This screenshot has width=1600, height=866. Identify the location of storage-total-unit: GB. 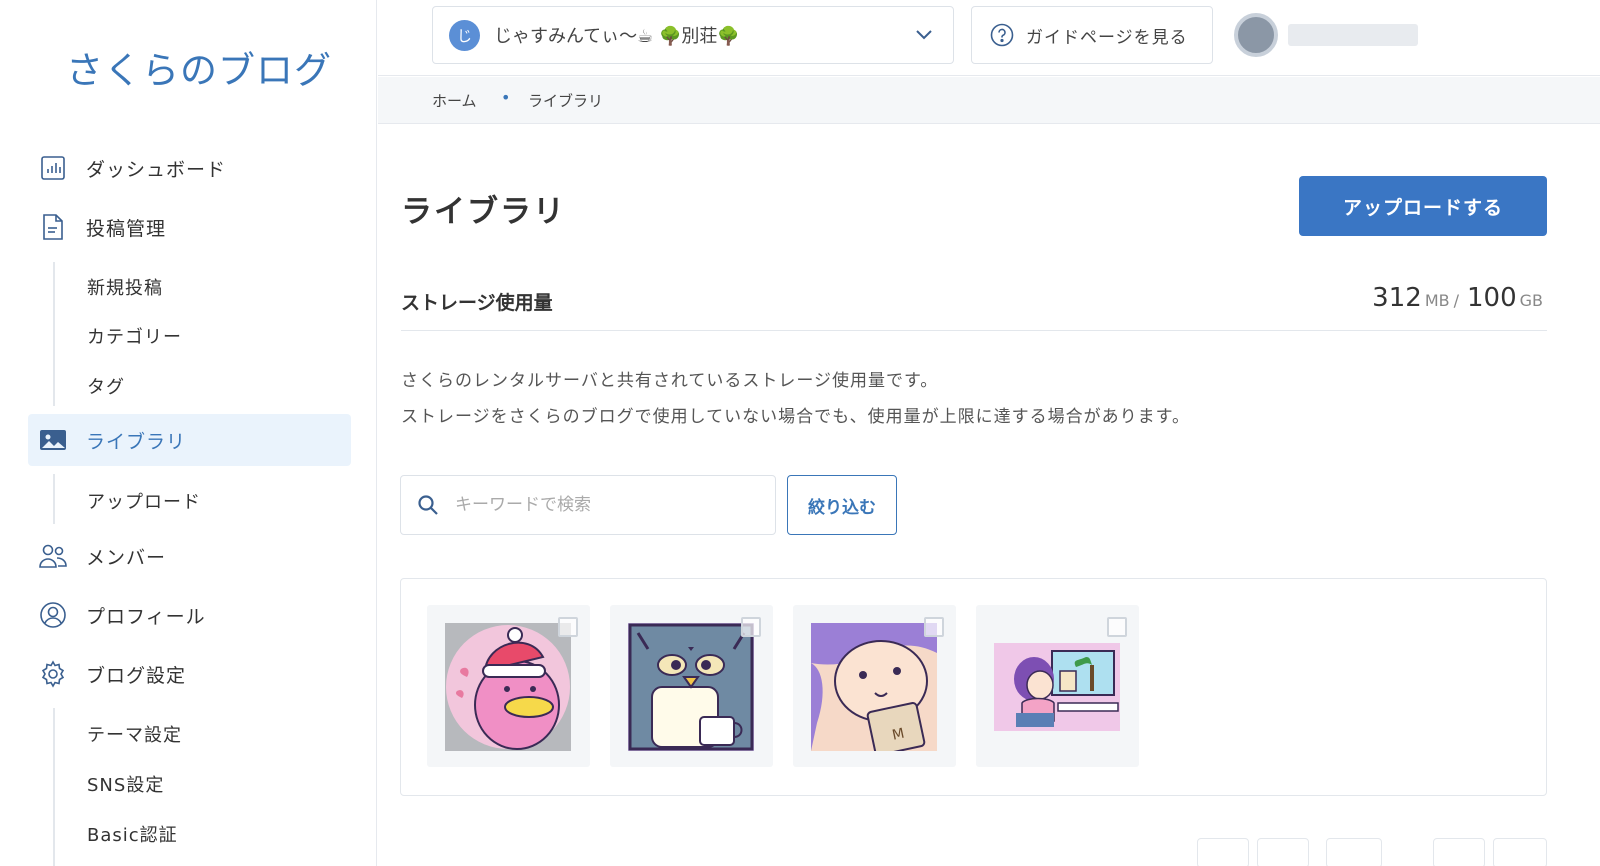
(1531, 300).